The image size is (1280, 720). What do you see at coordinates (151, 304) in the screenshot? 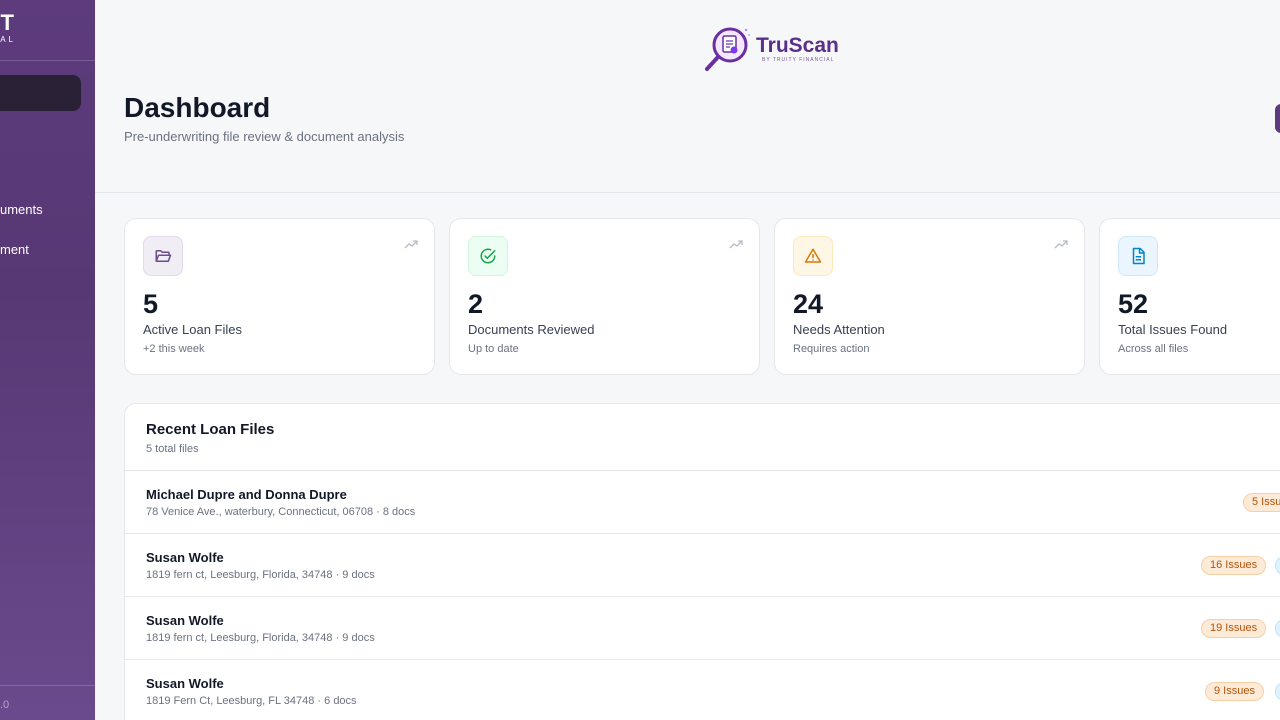
I see `stat-value: 5` at bounding box center [151, 304].